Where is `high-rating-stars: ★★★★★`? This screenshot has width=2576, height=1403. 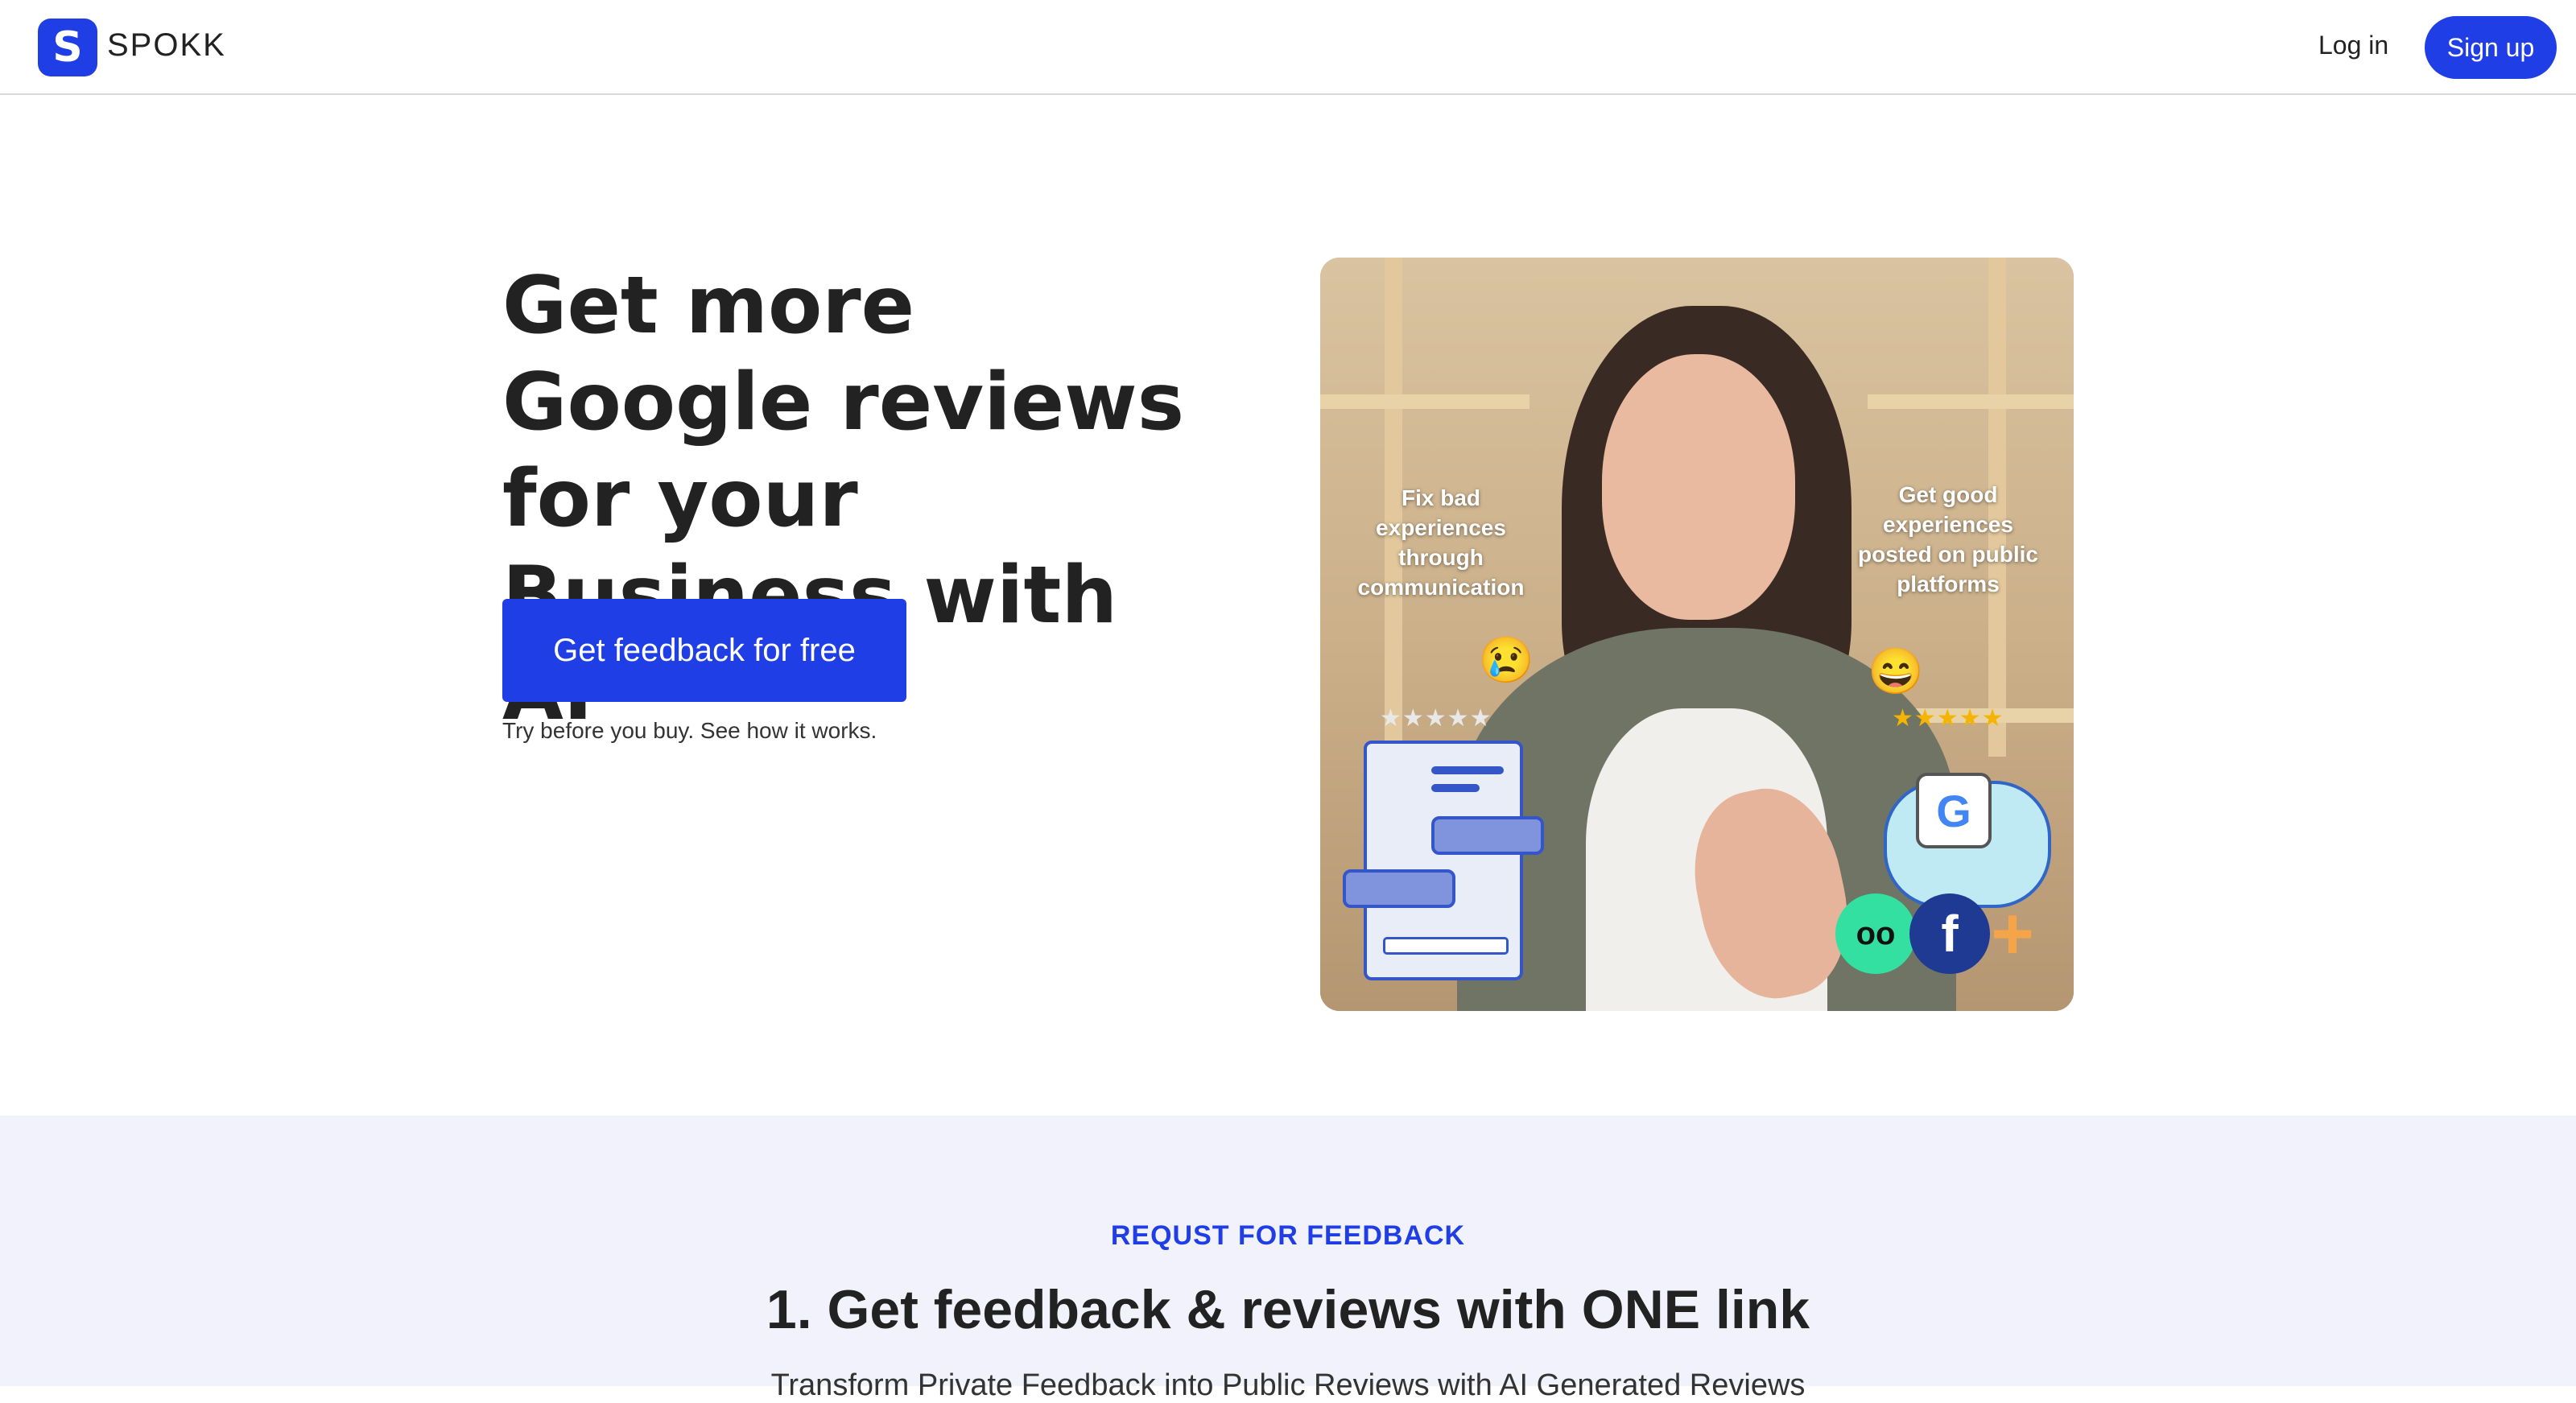
high-rating-stars: ★★★★★ is located at coordinates (1948, 718).